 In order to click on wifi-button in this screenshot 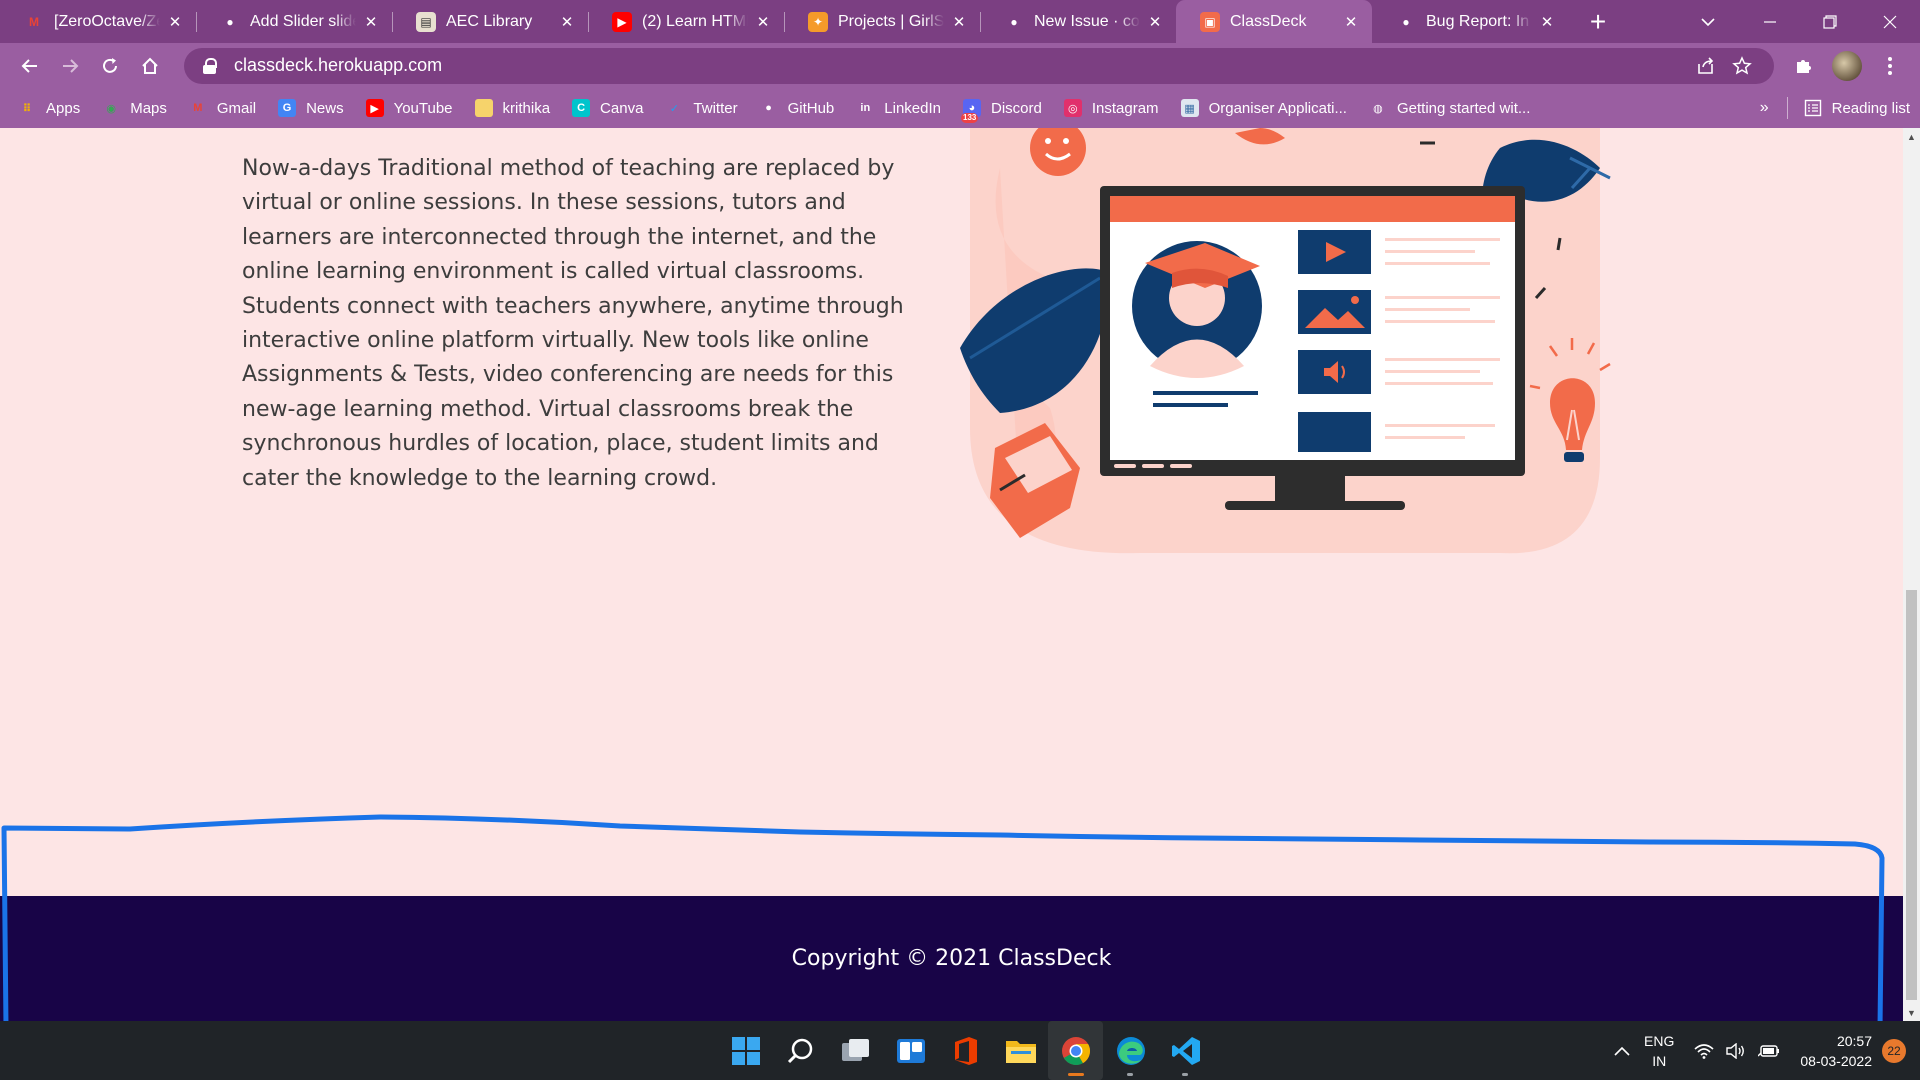, I will do `click(1704, 1051)`.